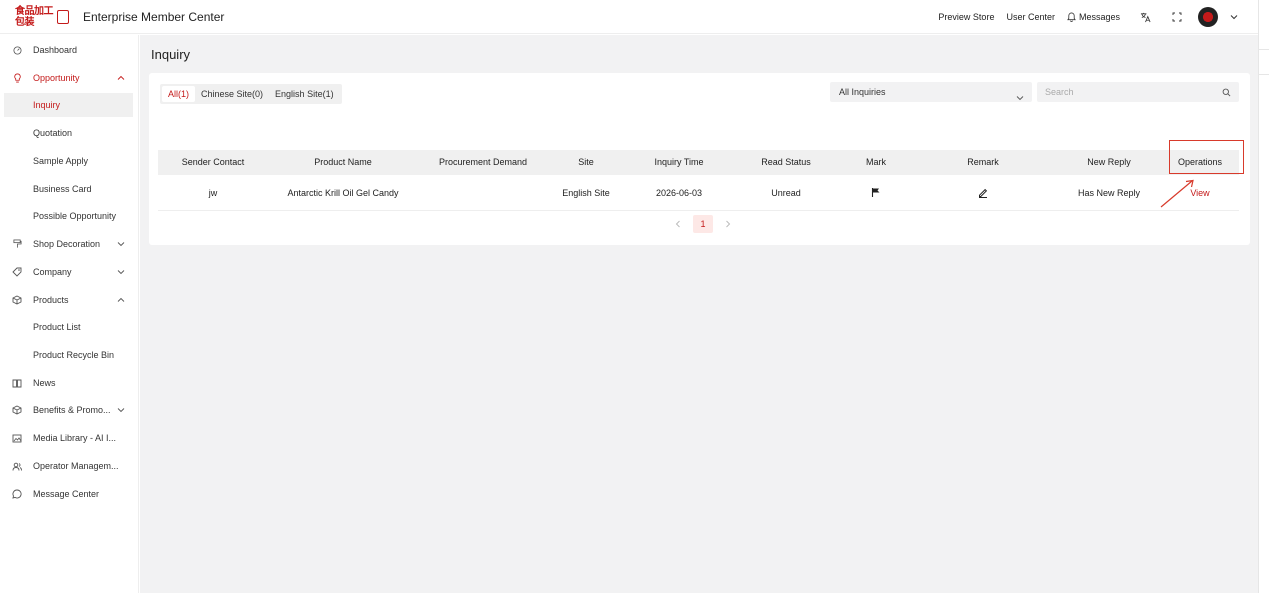  I want to click on chevron-left-icon, so click(678, 224).